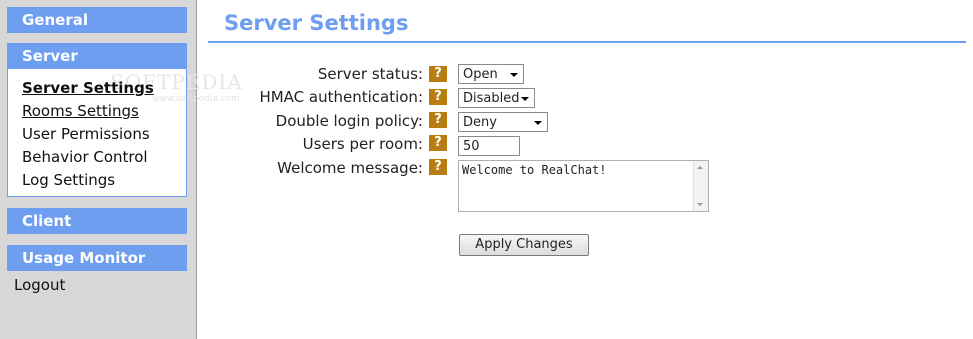 The height and width of the screenshot is (339, 973). Describe the element at coordinates (534, 170) in the screenshot. I see `welcome-message-text: Welcome to RealChat!` at that location.